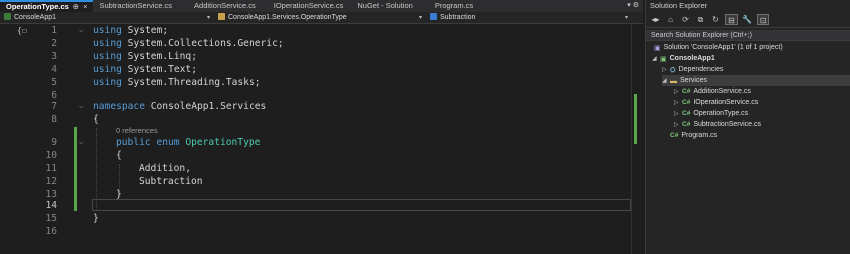 The image size is (850, 254). Describe the element at coordinates (133, 142) in the screenshot. I see `code-token: public` at that location.